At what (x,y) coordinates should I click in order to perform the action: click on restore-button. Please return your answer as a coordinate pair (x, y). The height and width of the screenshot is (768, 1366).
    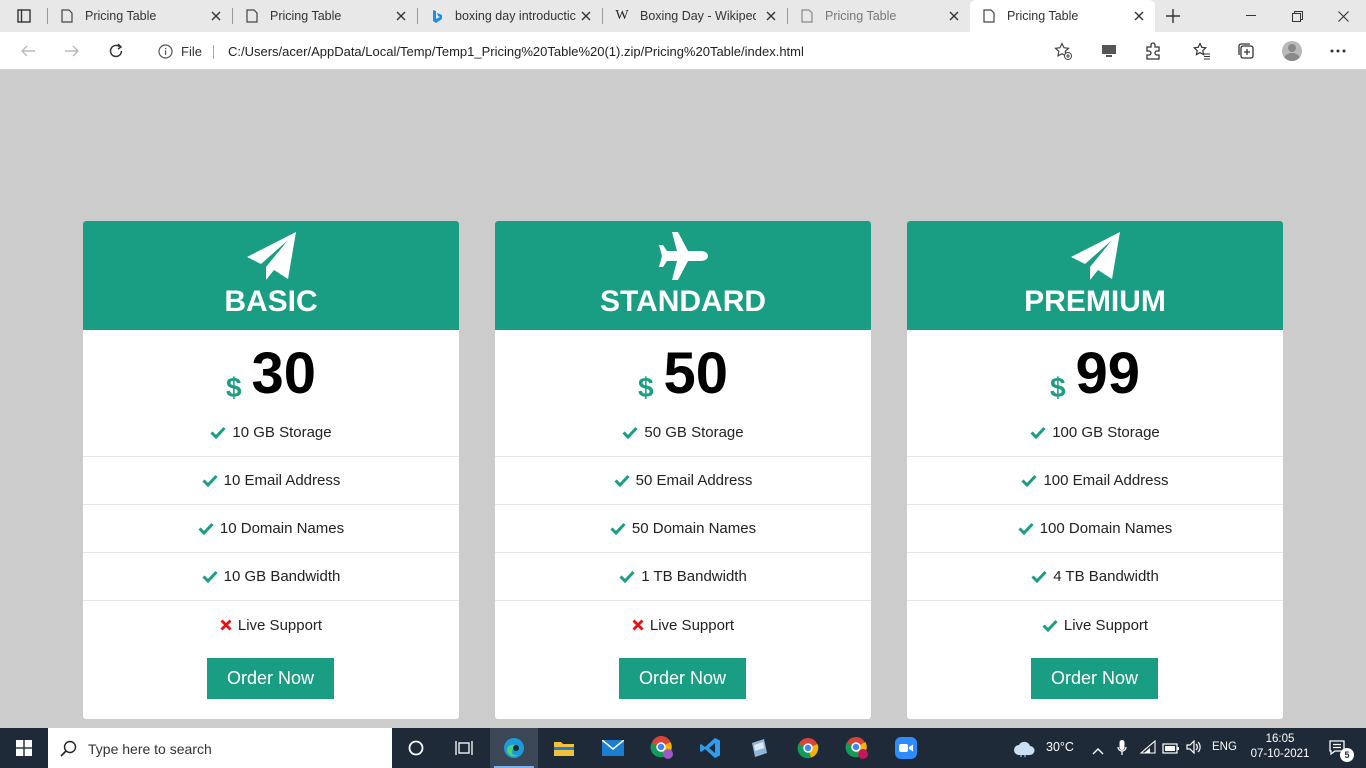
    Looking at the image, I should click on (1297, 16).